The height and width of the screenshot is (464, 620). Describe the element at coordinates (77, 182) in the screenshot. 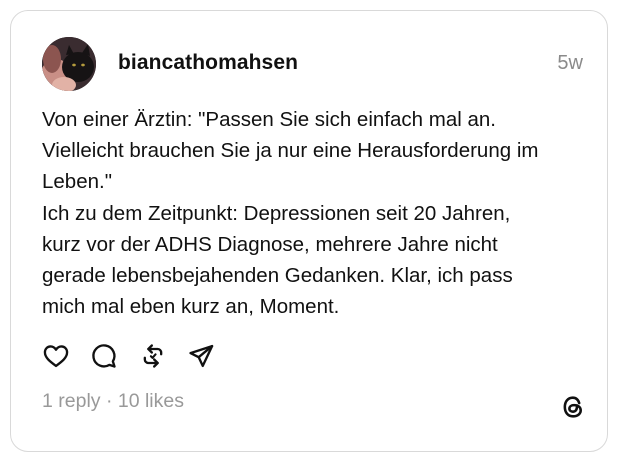

I see `post-text-line: Leben."` at that location.